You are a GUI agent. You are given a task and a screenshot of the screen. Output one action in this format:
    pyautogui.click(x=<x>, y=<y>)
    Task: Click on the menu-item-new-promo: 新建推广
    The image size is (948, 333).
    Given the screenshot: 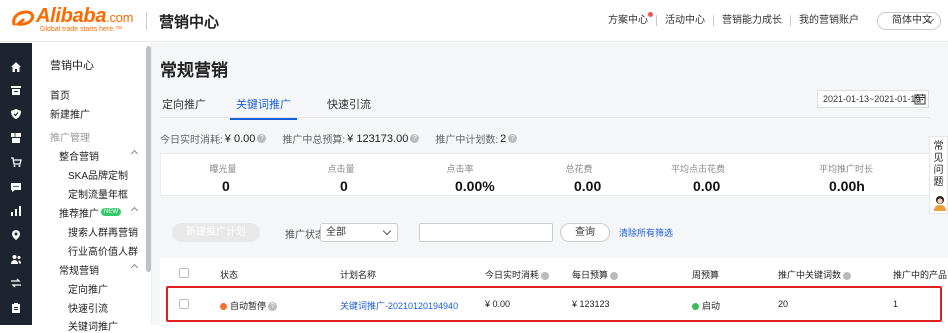 What is the action you would take?
    pyautogui.click(x=70, y=113)
    